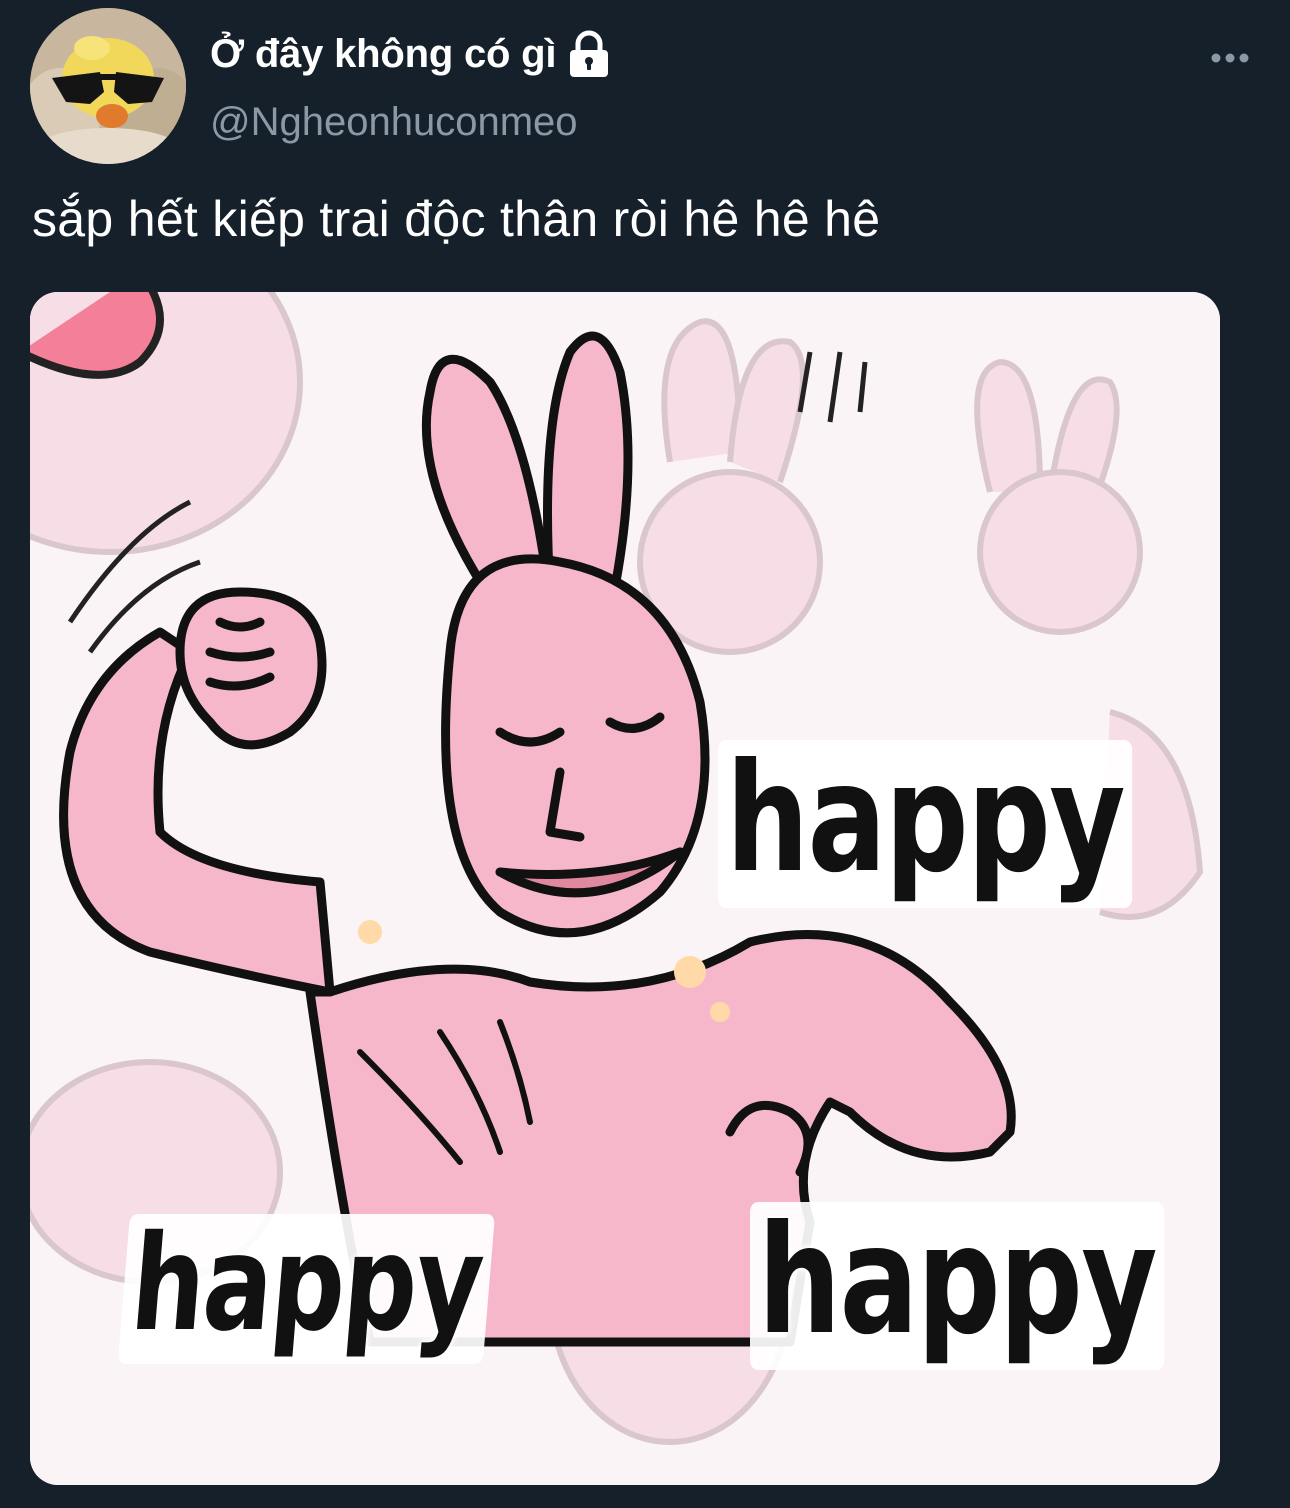  Describe the element at coordinates (456, 219) in the screenshot. I see `tweet-text: sắp hết kiếp trai độc thân ròi hê hê hê` at that location.